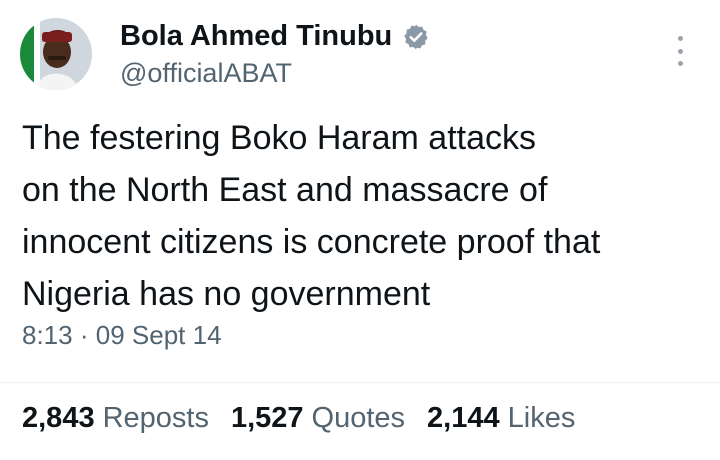 This screenshot has width=720, height=460. I want to click on quotes-stat: 1,527 Quotes, so click(318, 418).